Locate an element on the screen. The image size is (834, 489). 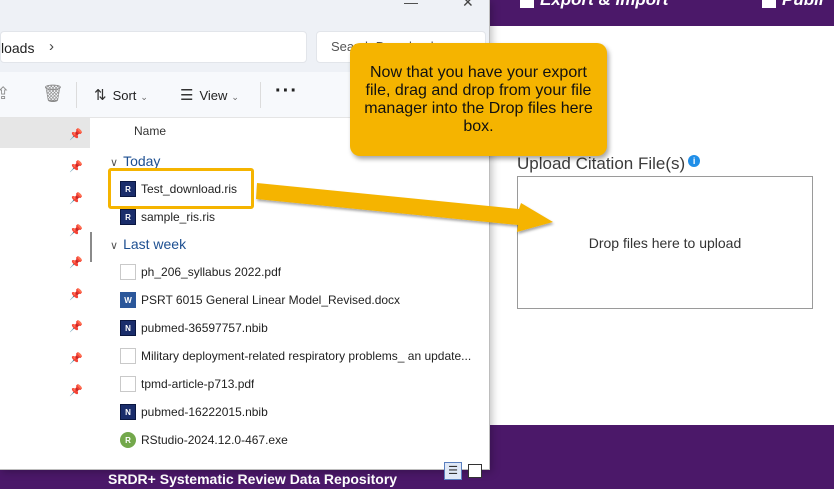
nav-export-import-label: Export & Import is located at coordinates (604, 4).